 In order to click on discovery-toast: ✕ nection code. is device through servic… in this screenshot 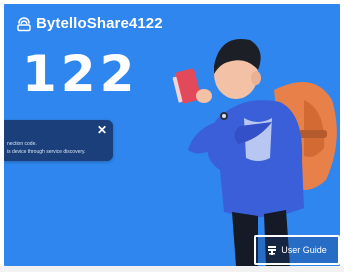, I will do `click(58, 140)`.